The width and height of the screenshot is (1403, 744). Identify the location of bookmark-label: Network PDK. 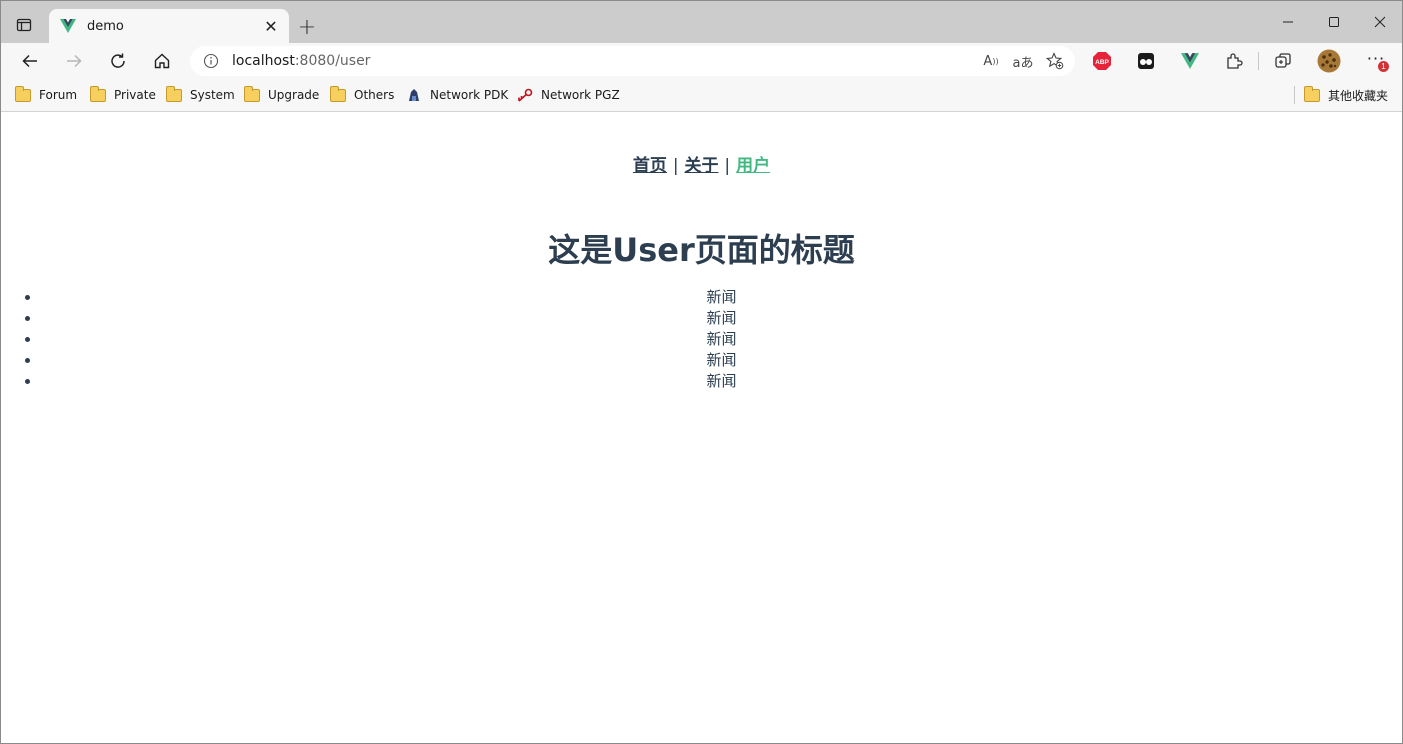
(469, 95).